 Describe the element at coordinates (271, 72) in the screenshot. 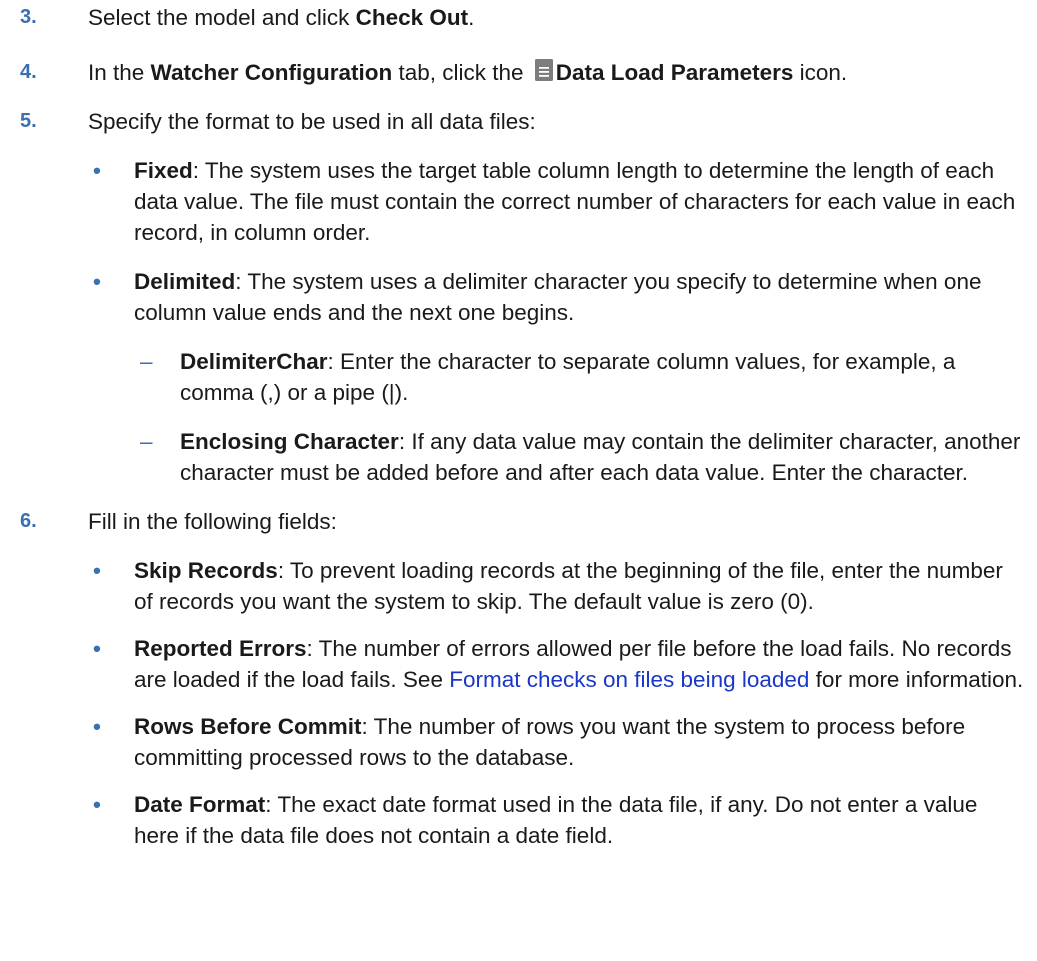

I see `watcher-configuration-label: Watcher Configuration` at that location.